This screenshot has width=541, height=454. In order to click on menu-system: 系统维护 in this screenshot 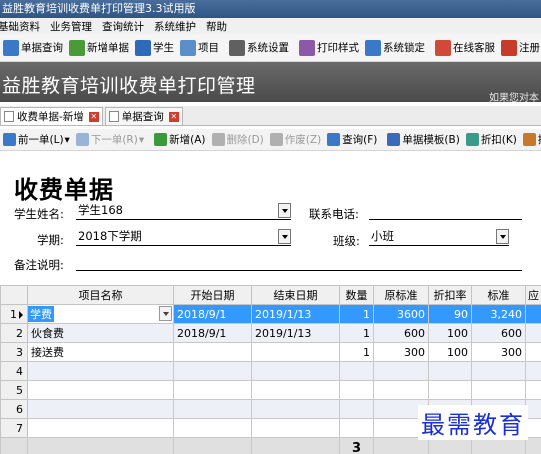, I will do `click(178, 26)`.